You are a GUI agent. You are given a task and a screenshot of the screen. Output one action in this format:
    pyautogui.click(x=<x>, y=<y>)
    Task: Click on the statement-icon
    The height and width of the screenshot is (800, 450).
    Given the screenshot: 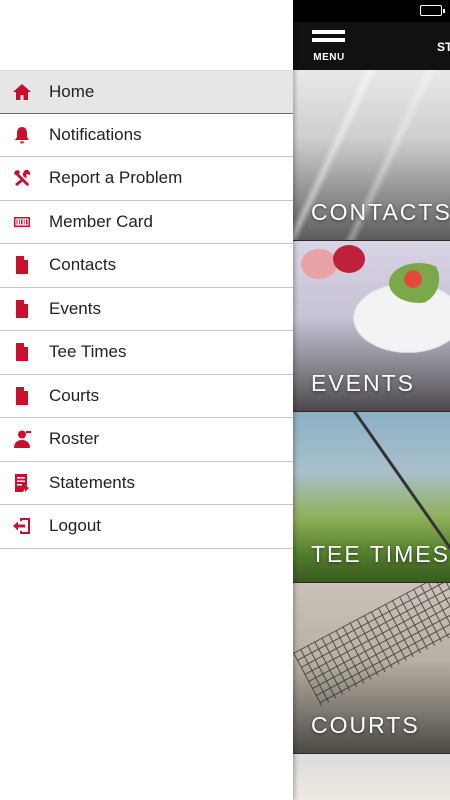 What is the action you would take?
    pyautogui.click(x=22, y=483)
    